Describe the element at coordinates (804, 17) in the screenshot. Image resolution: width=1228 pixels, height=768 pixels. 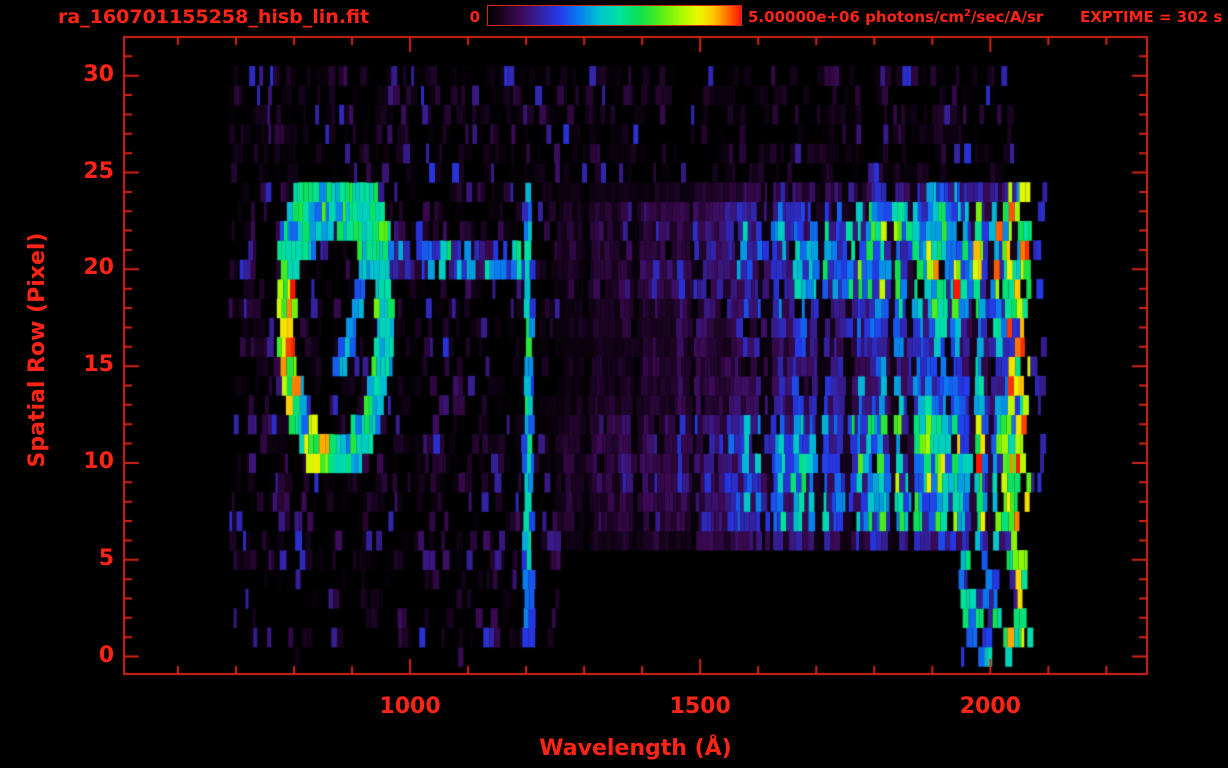
I see `colorbar-max-value: 5.00000e+06` at that location.